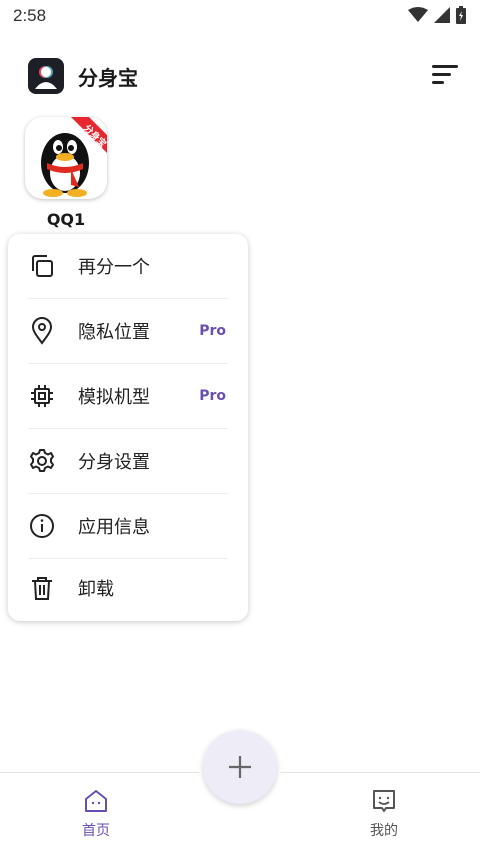 Image resolution: width=480 pixels, height=854 pixels. I want to click on sort-icon, so click(445, 74).